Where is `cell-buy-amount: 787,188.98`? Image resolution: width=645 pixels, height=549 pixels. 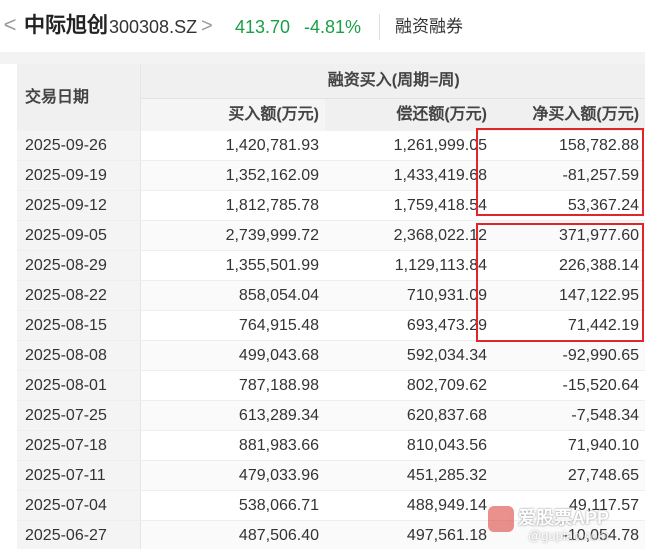
cell-buy-amount: 787,188.98 is located at coordinates (232, 385).